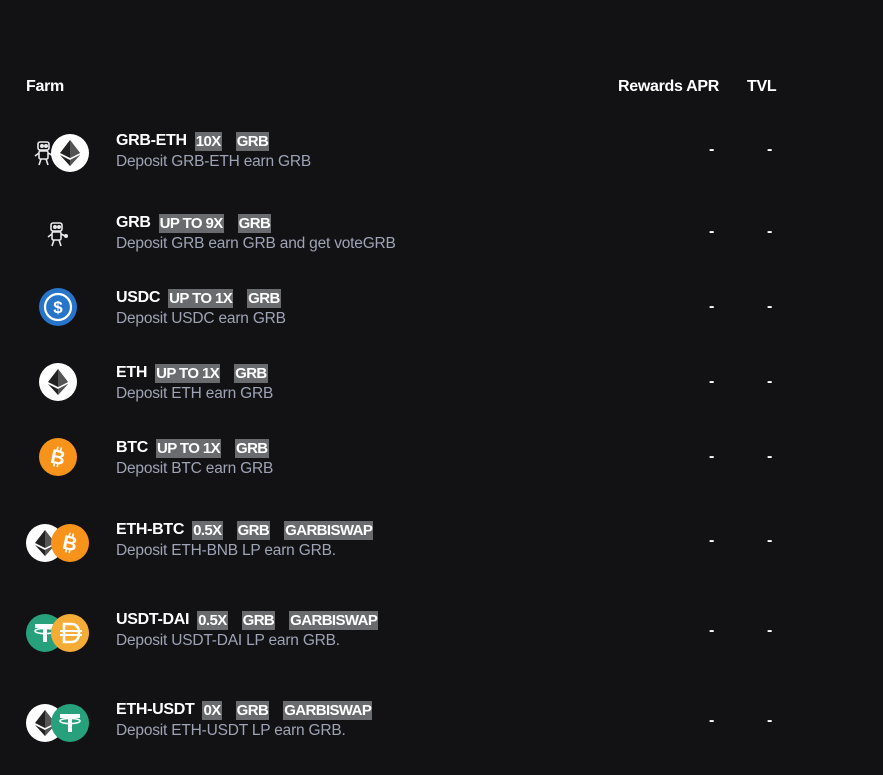 This screenshot has width=883, height=775. What do you see at coordinates (70, 633) in the screenshot?
I see `dai-icon` at bounding box center [70, 633].